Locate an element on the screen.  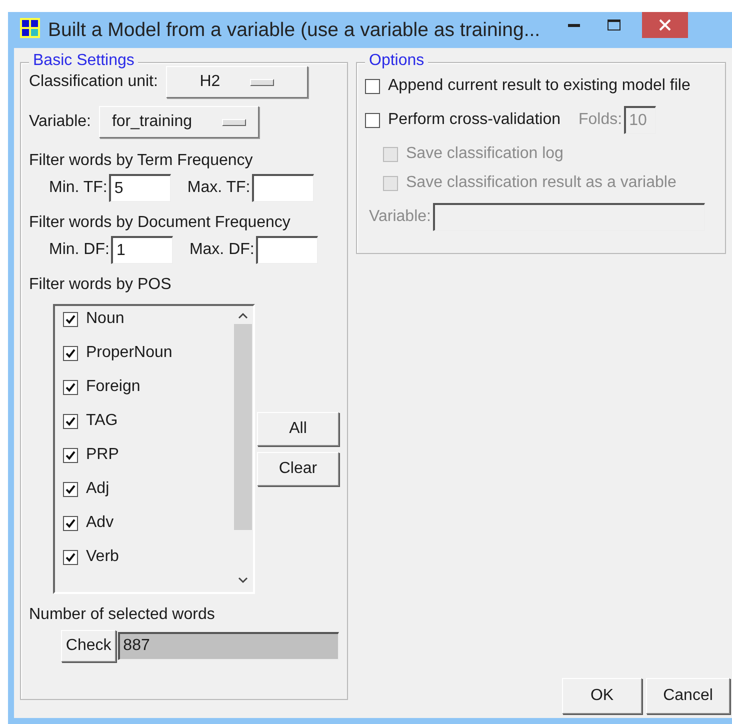
scroll-up-icon is located at coordinates (243, 316).